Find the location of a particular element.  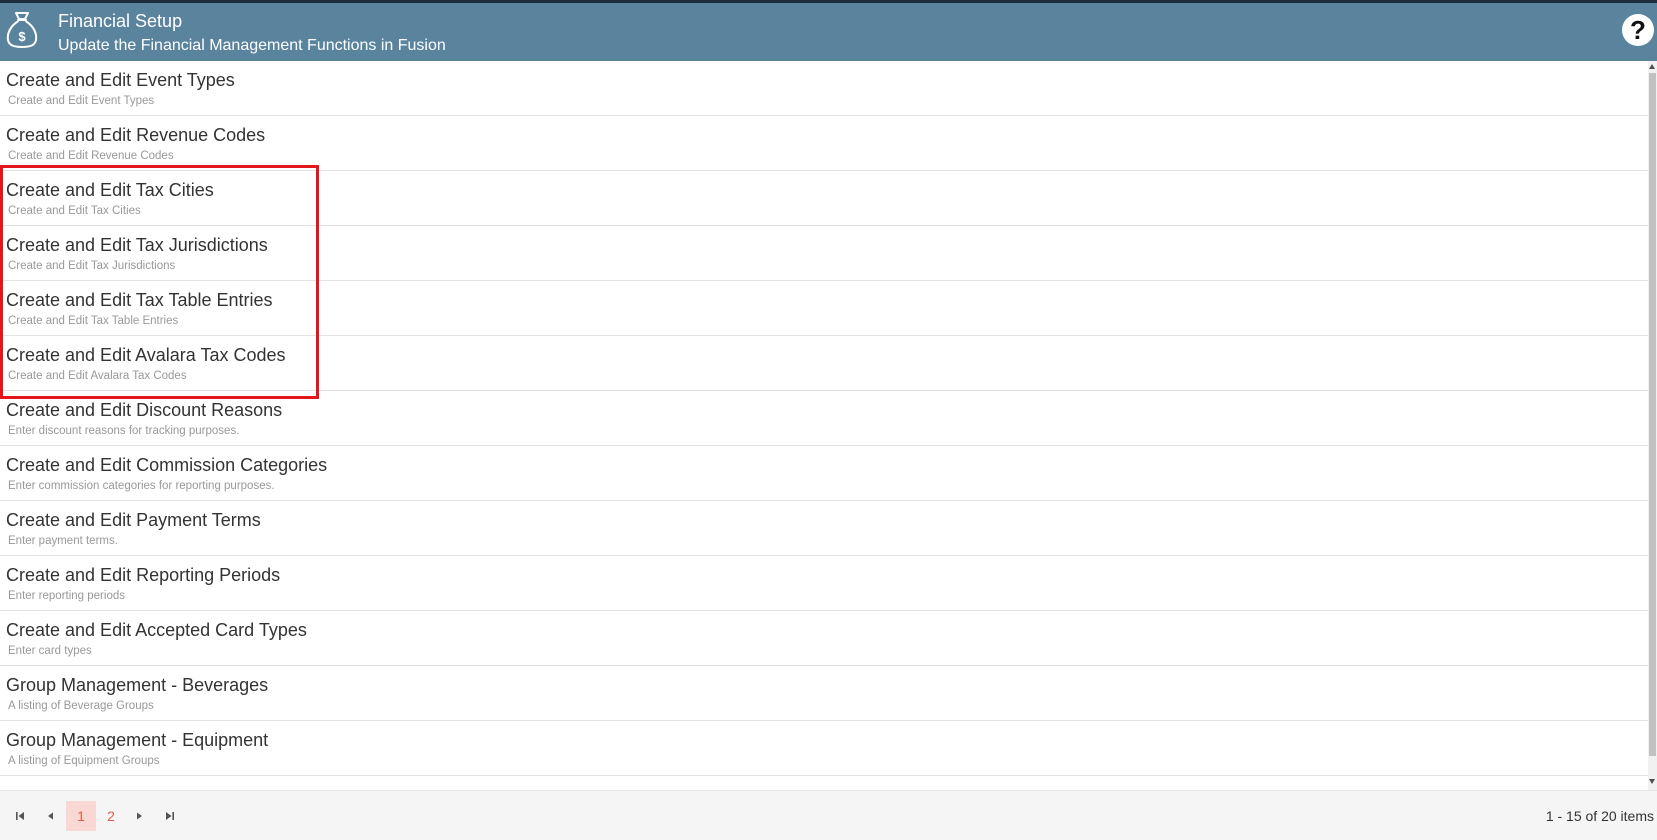

help-button: ? is located at coordinates (1638, 30).